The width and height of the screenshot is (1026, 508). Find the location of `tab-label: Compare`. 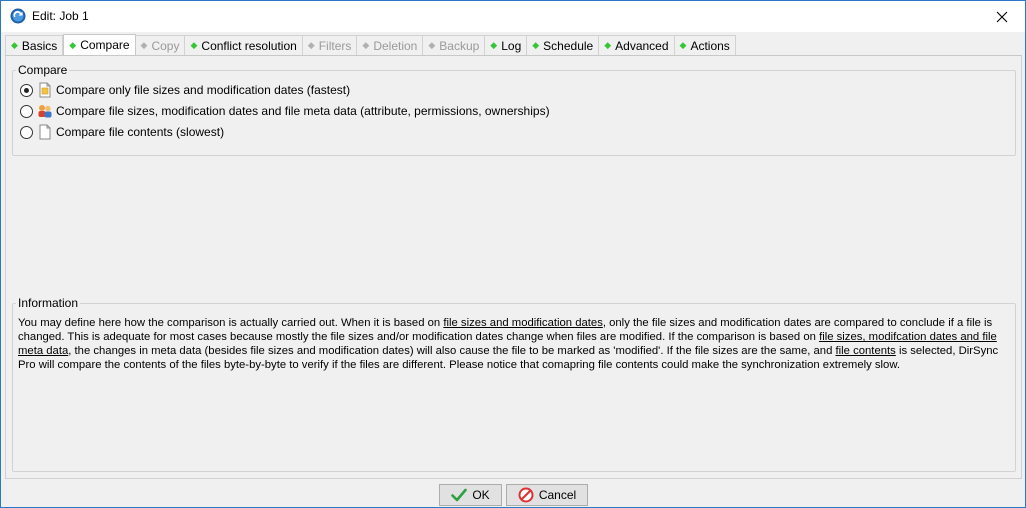

tab-label: Compare is located at coordinates (105, 45).